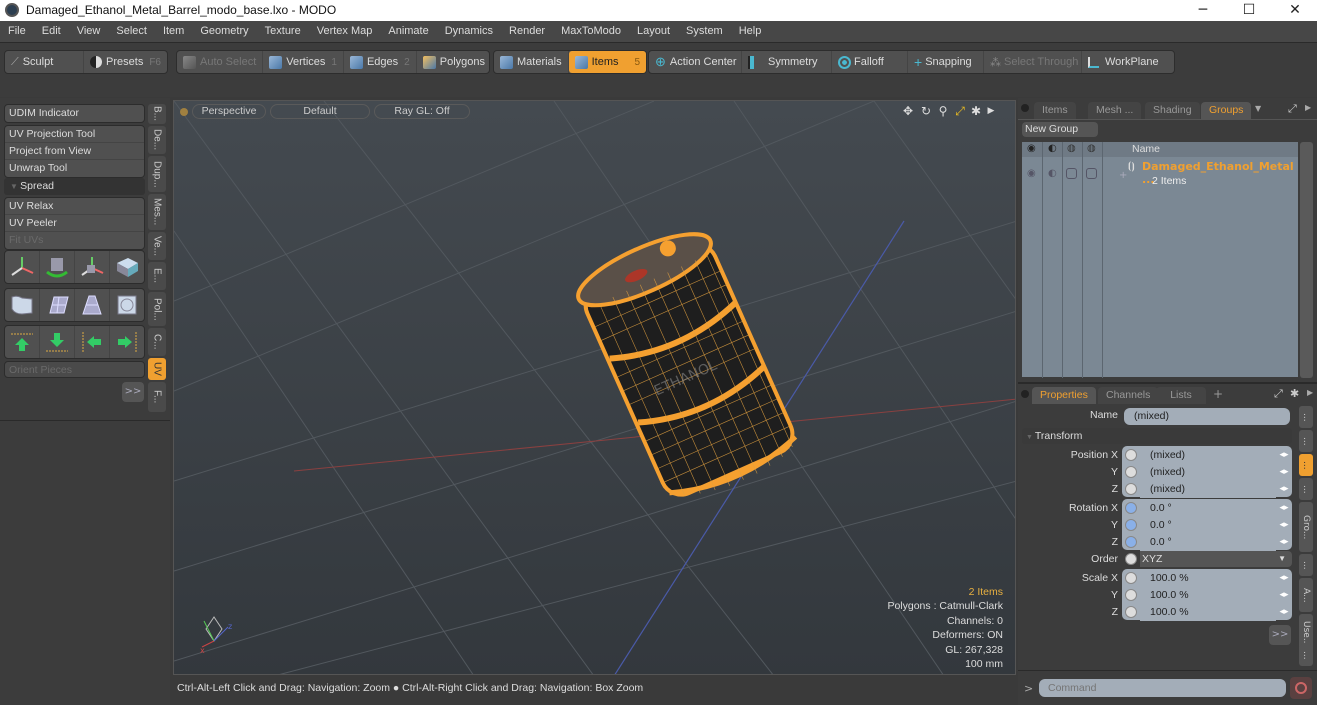 The image size is (1317, 705). I want to click on rotation-z-field: 0.0 °, so click(1208, 542).